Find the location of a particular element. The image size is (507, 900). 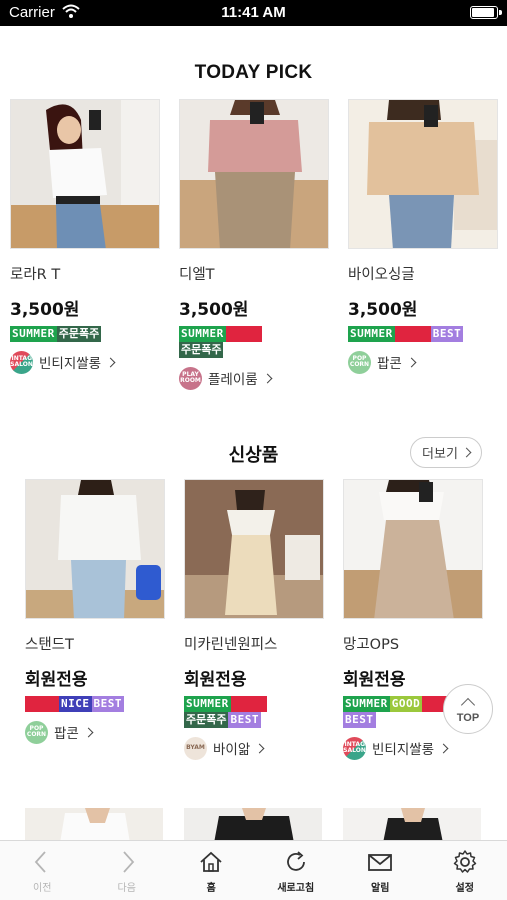

tab-notifications: 알림 is located at coordinates (380, 870).